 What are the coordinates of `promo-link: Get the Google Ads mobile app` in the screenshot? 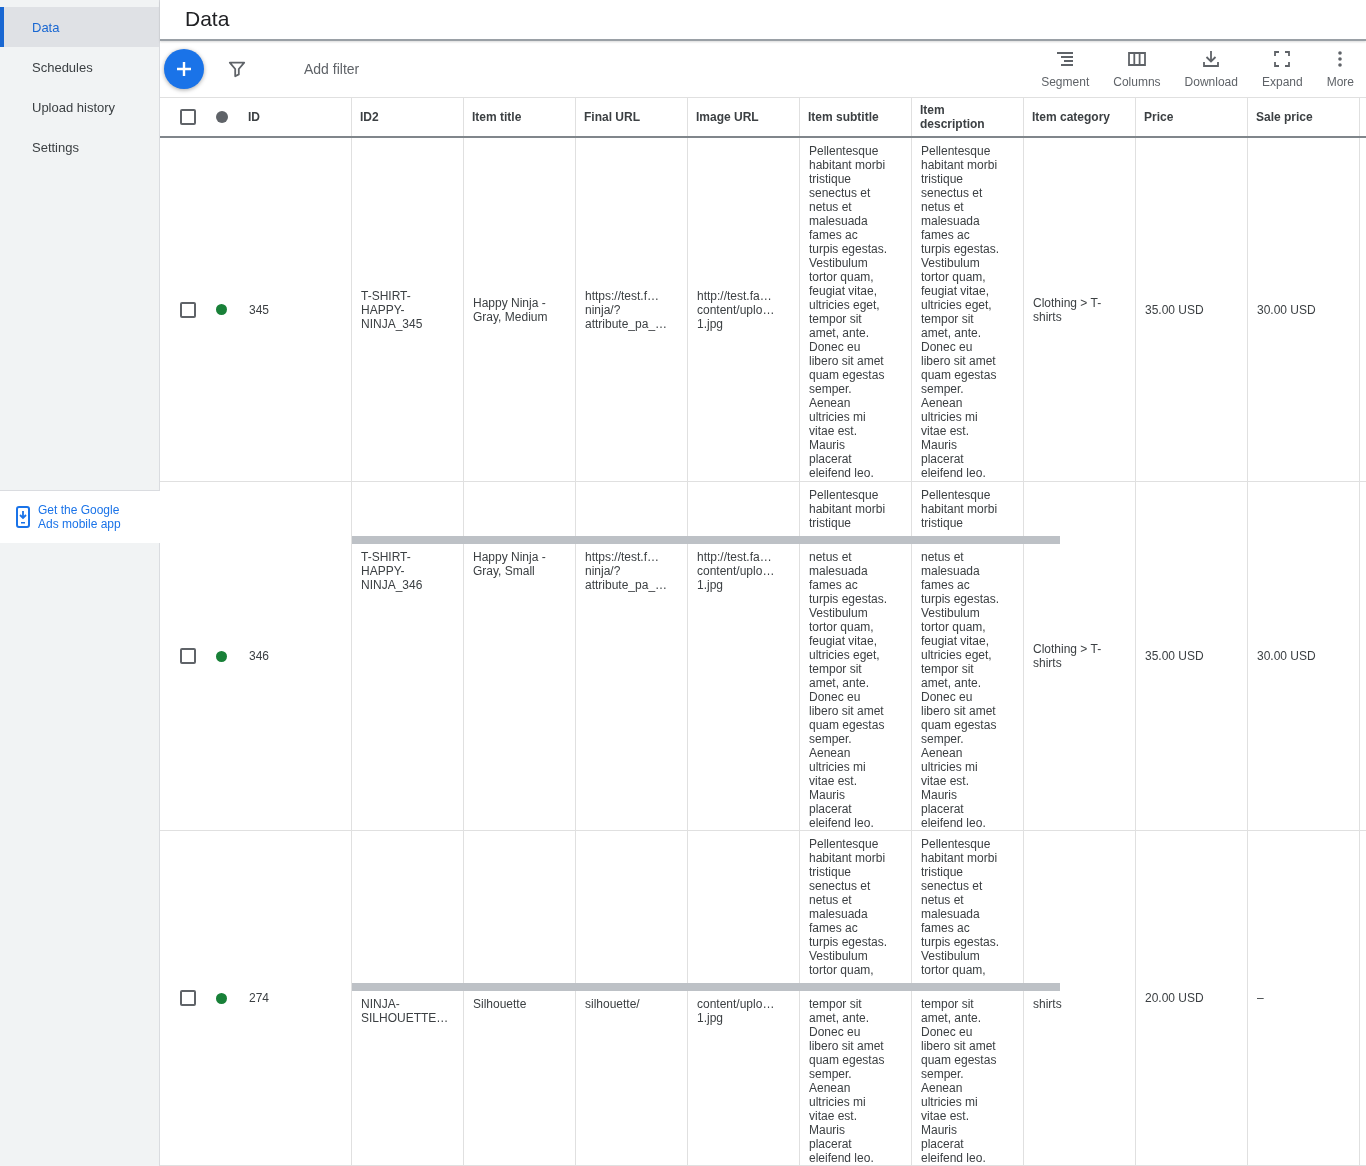 It's located at (79, 517).